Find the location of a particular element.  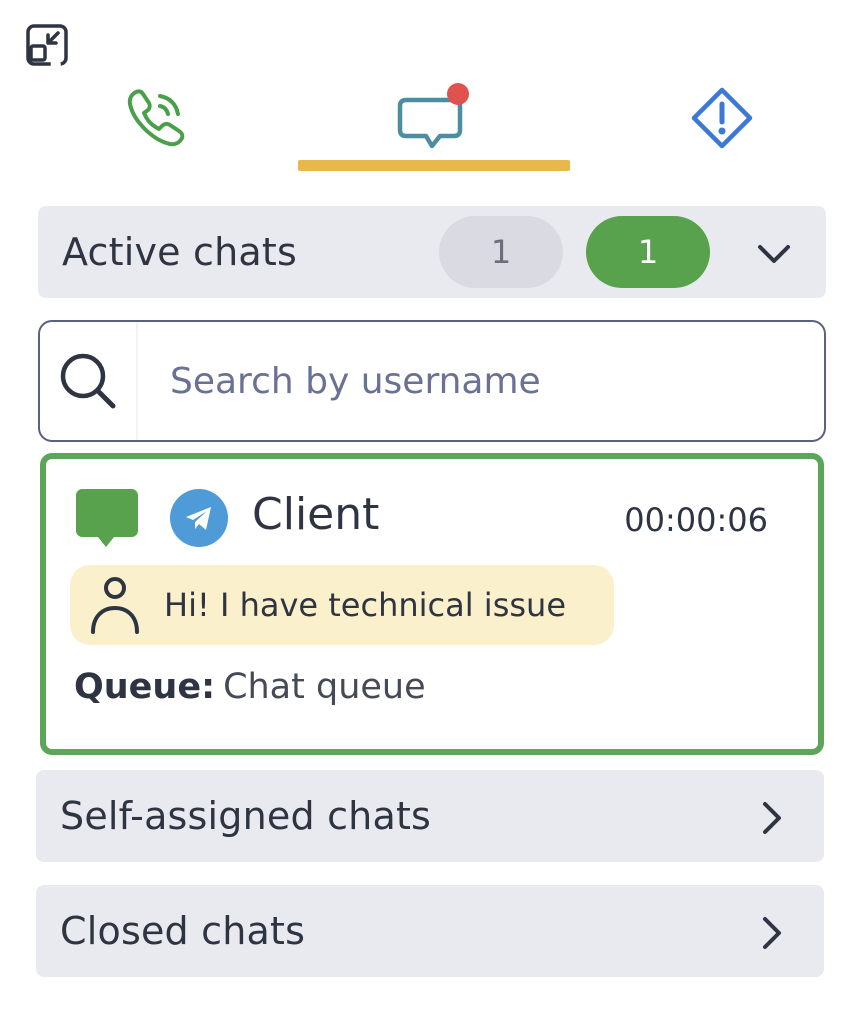

search-box is located at coordinates (432, 381).